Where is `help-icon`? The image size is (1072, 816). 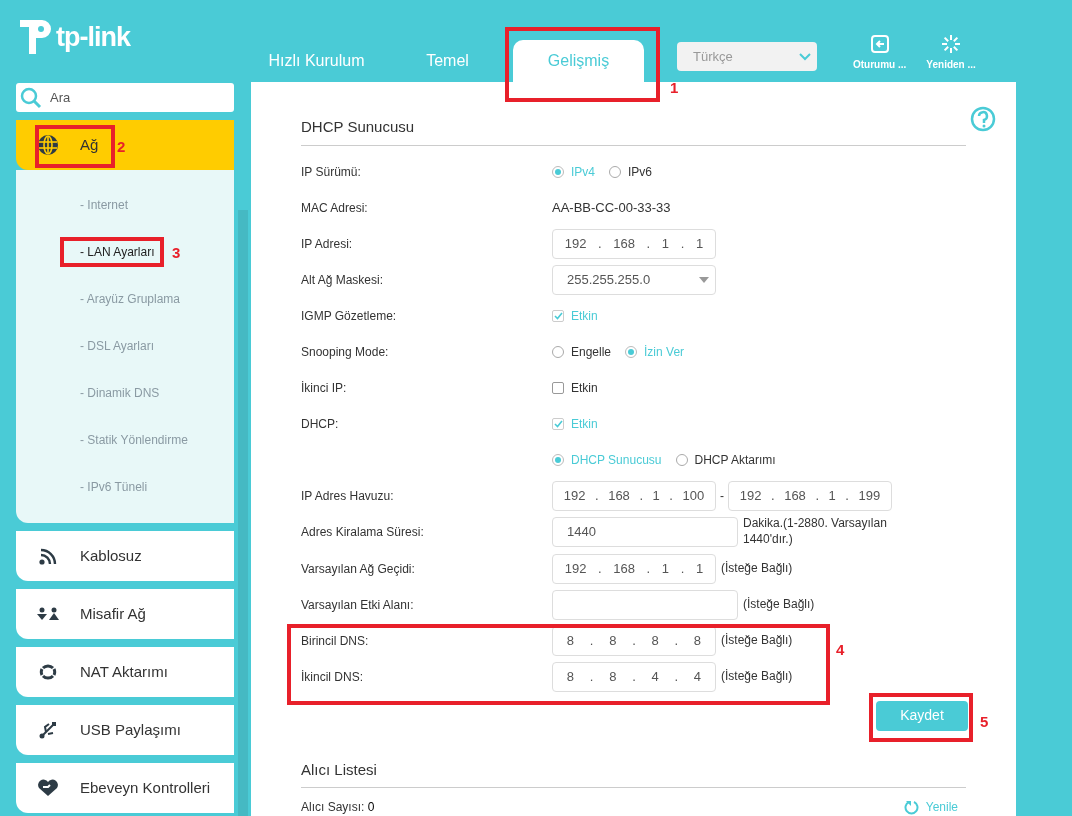
help-icon is located at coordinates (983, 119).